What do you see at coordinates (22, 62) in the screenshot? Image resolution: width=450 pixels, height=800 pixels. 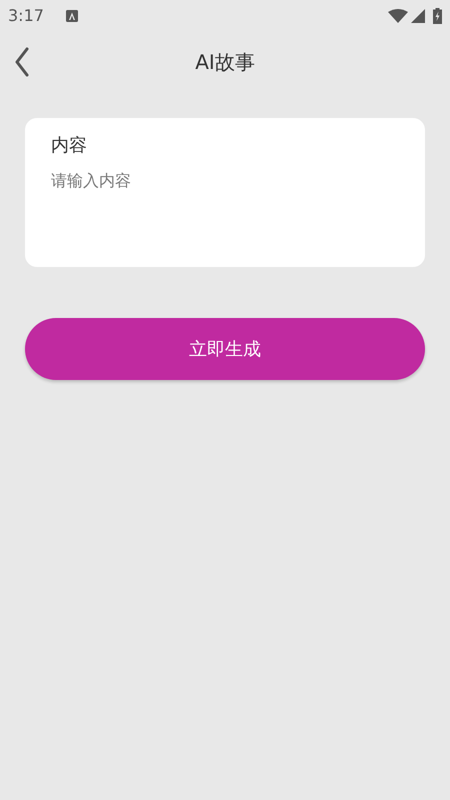 I see `chevron-left-icon` at bounding box center [22, 62].